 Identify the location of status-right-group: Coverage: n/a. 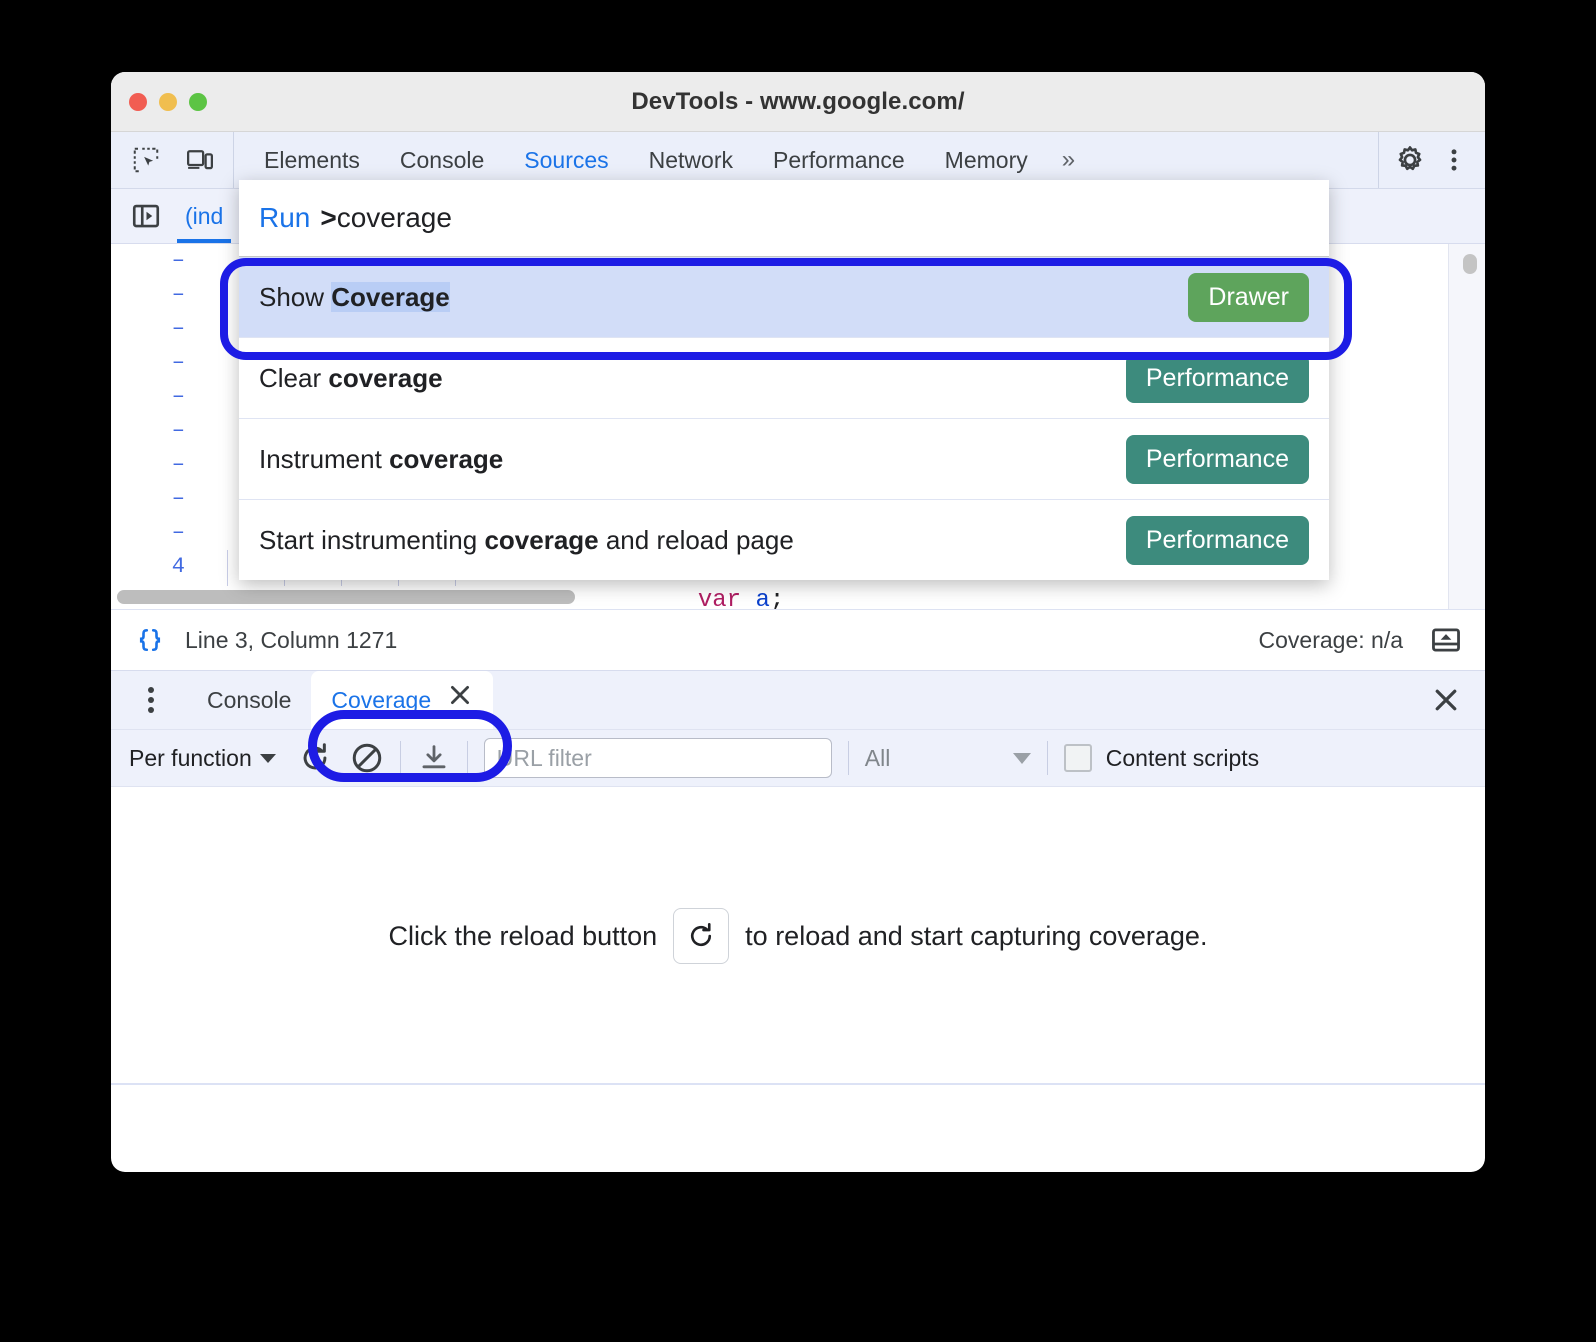
(1361, 640).